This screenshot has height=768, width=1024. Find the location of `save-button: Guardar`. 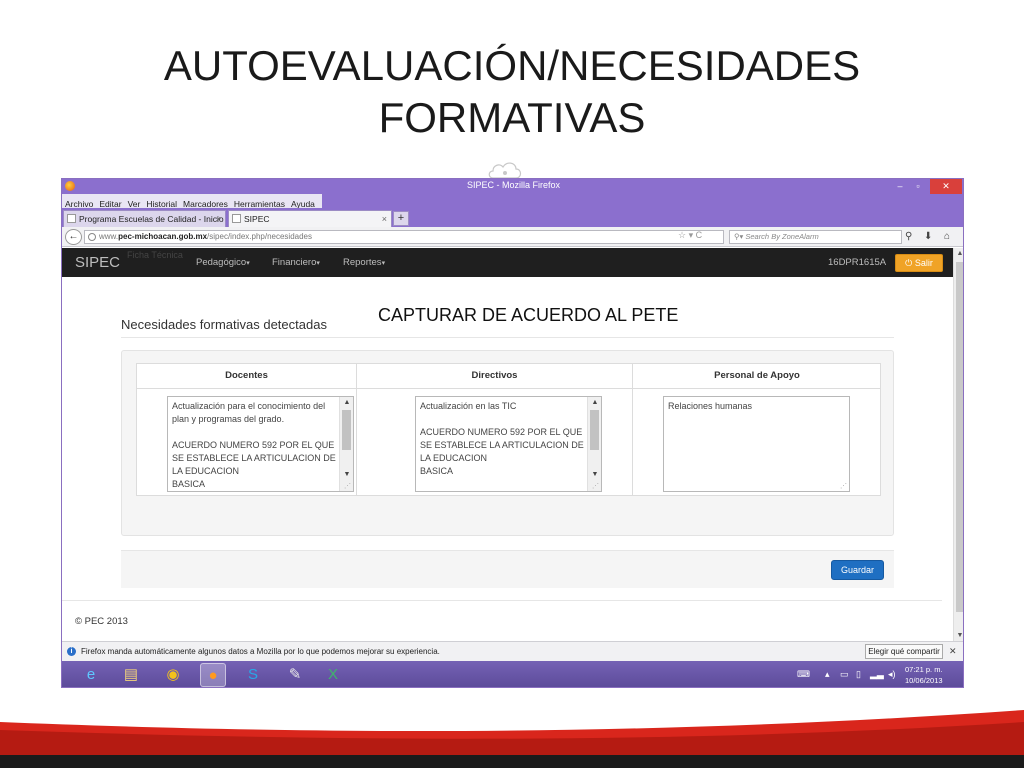

save-button: Guardar is located at coordinates (857, 570).